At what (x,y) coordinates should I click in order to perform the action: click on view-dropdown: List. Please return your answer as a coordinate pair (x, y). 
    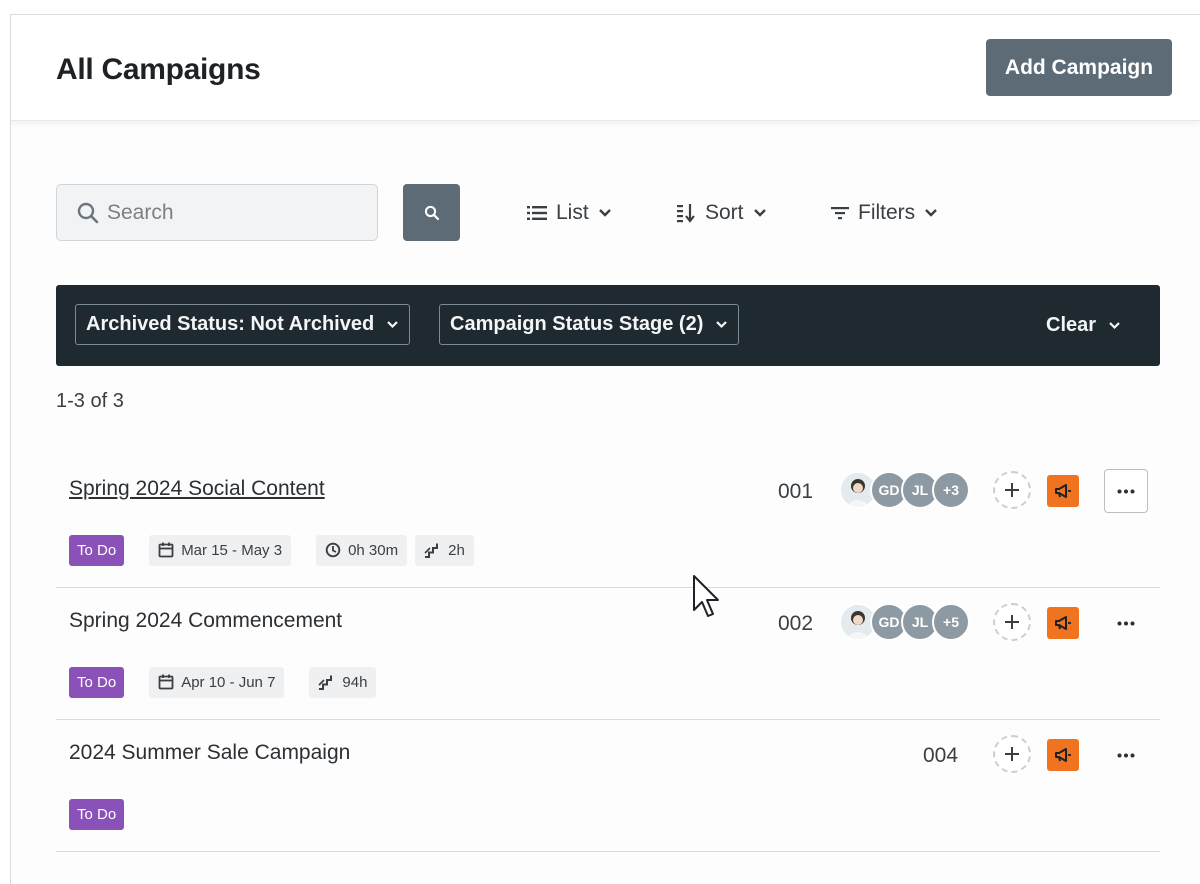
    Looking at the image, I should click on (569, 213).